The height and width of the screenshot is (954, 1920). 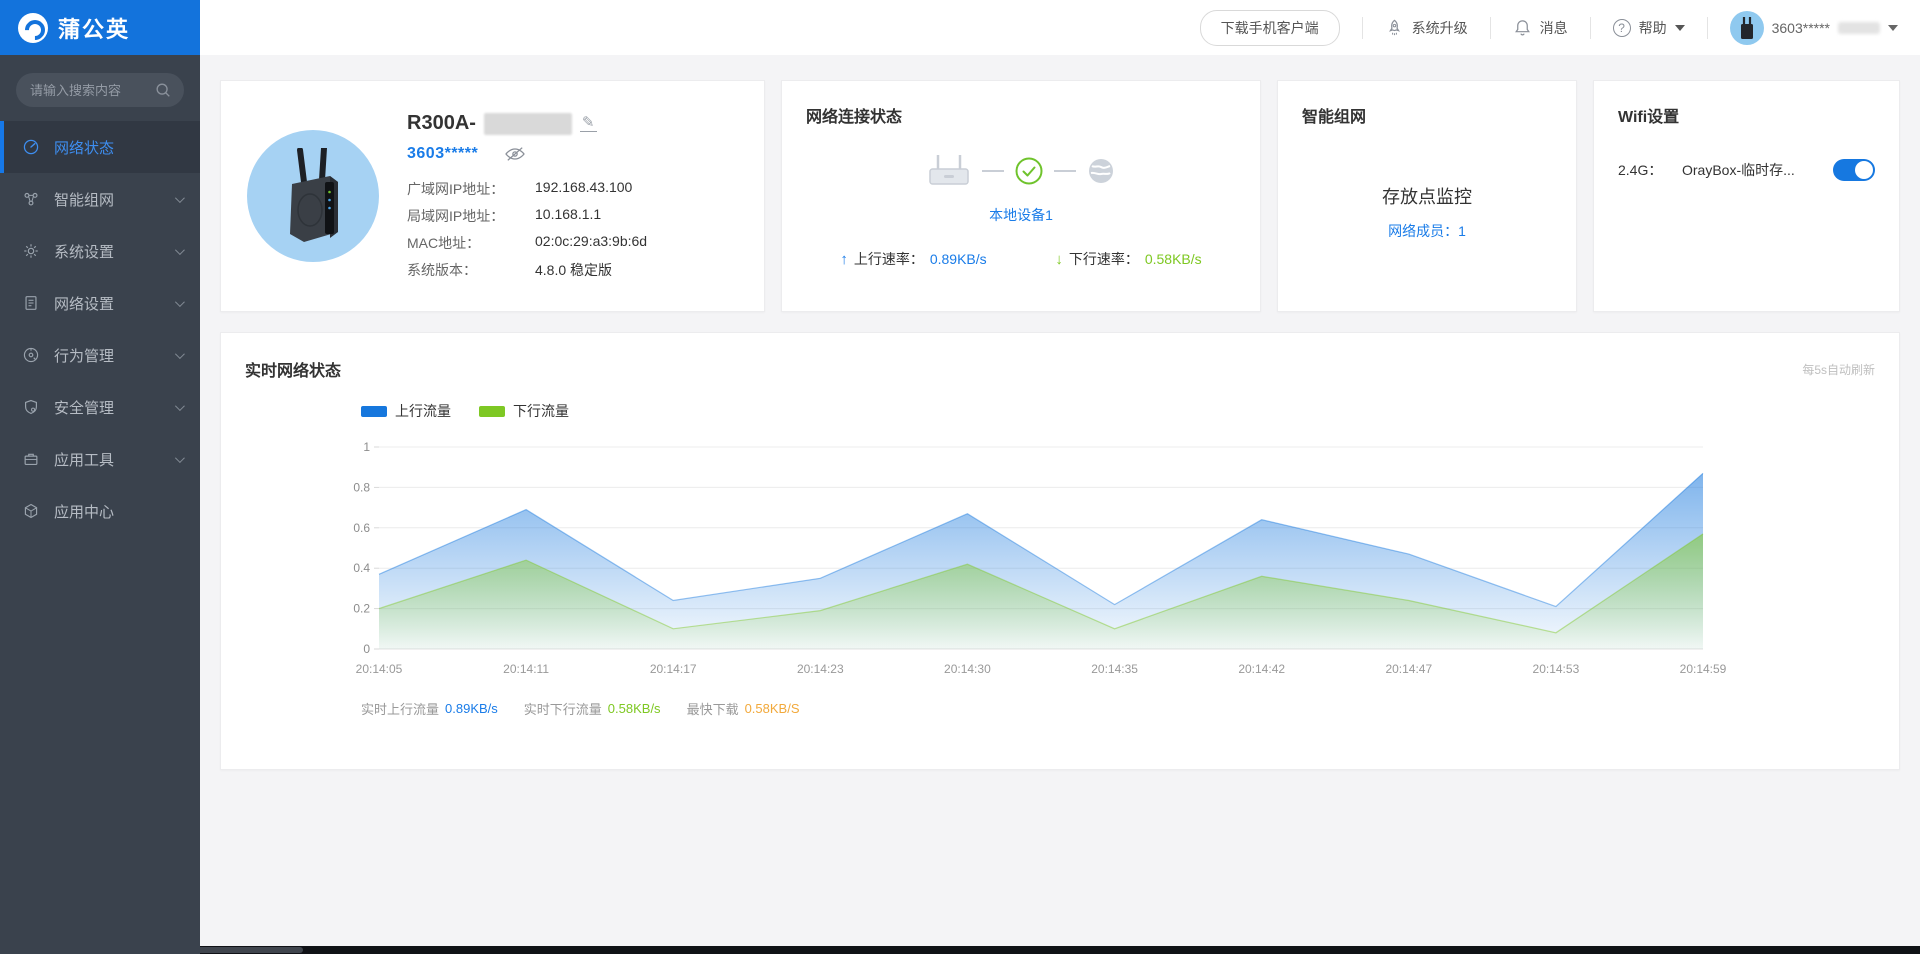 I want to click on account-name-redacted, so click(x=1859, y=27).